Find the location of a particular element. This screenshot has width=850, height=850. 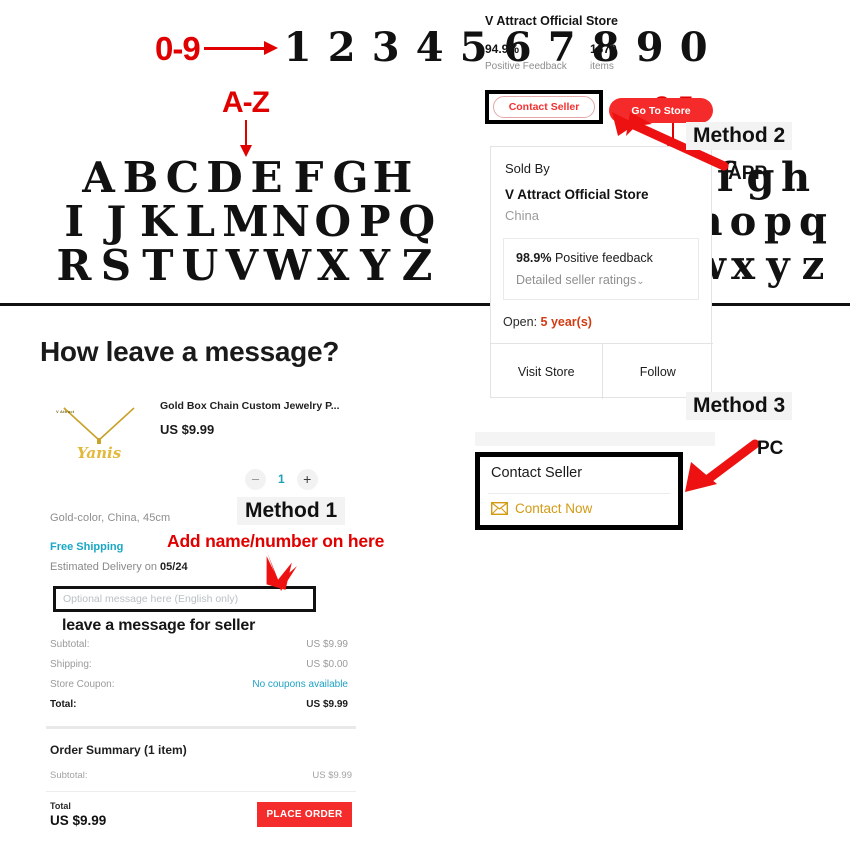

feedback-summary: 98.9% Positive feedback is located at coordinates (584, 258).